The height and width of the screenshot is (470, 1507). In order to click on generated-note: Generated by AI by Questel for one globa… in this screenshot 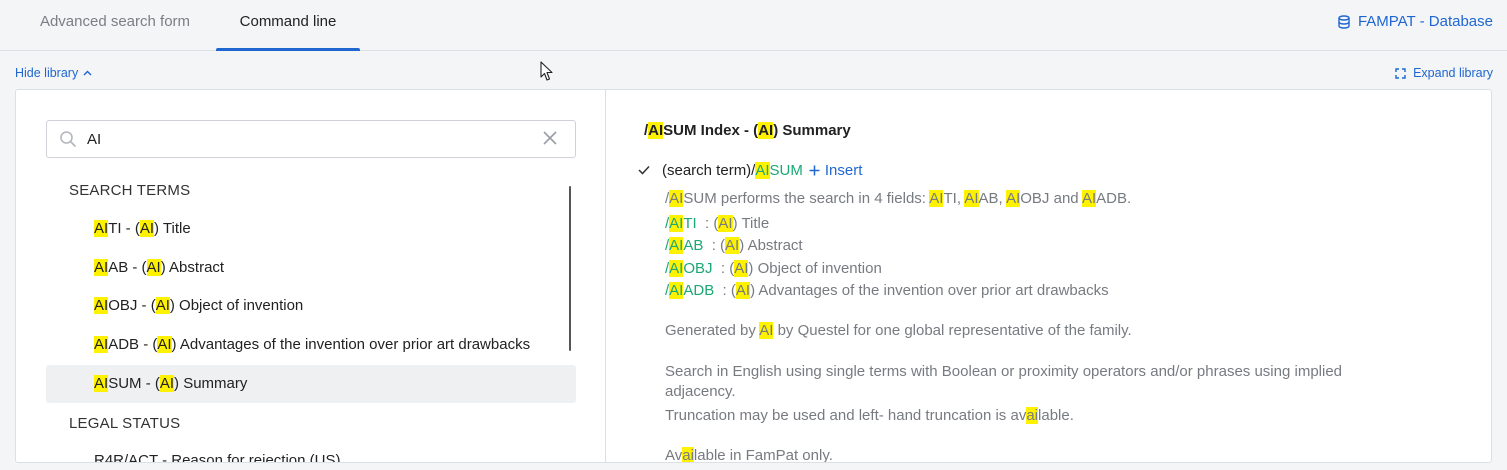, I will do `click(898, 330)`.